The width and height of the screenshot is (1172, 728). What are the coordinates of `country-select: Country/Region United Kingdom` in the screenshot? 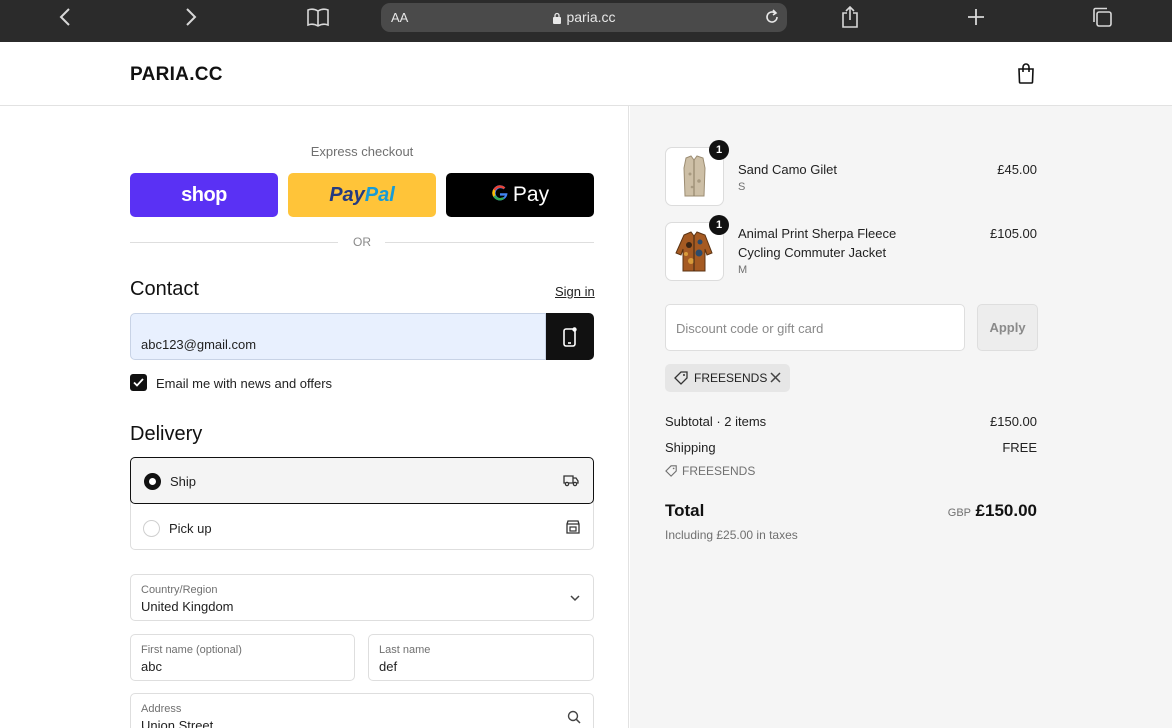 It's located at (362, 597).